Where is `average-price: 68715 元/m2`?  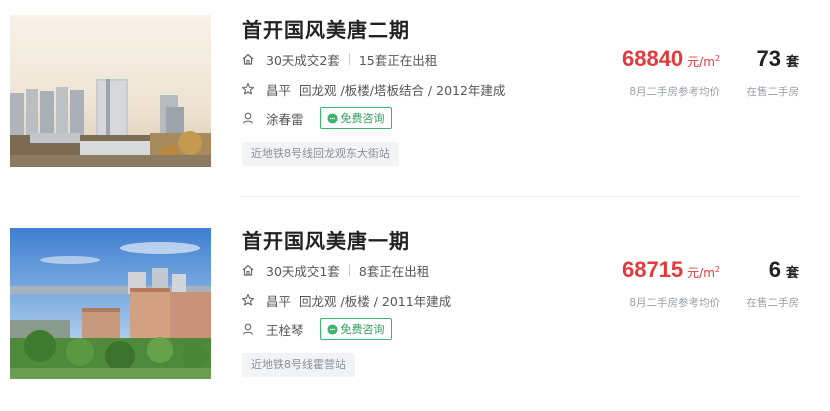 average-price: 68715 元/m2 is located at coordinates (671, 270).